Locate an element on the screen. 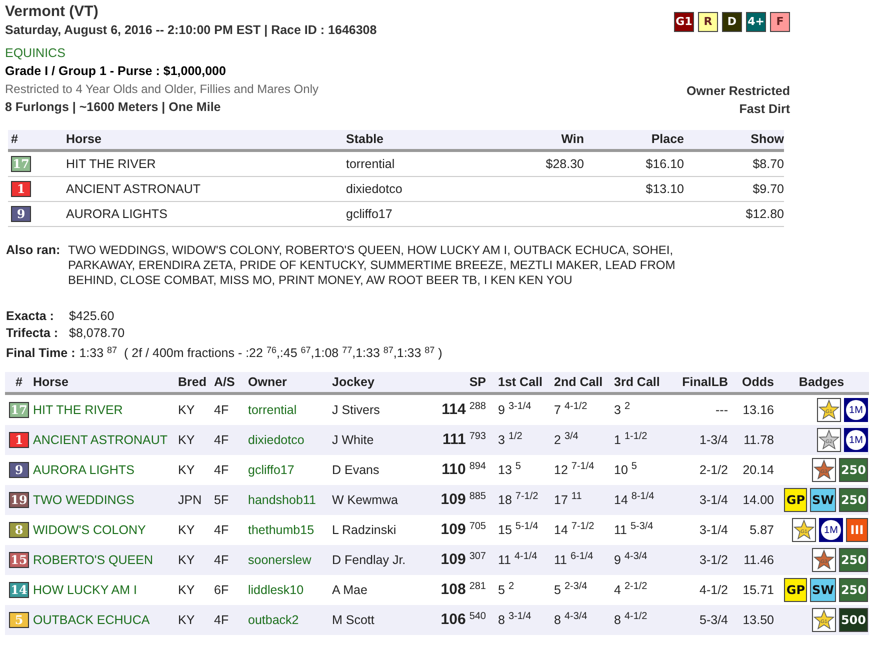  owner-link: handshob11 is located at coordinates (282, 499).